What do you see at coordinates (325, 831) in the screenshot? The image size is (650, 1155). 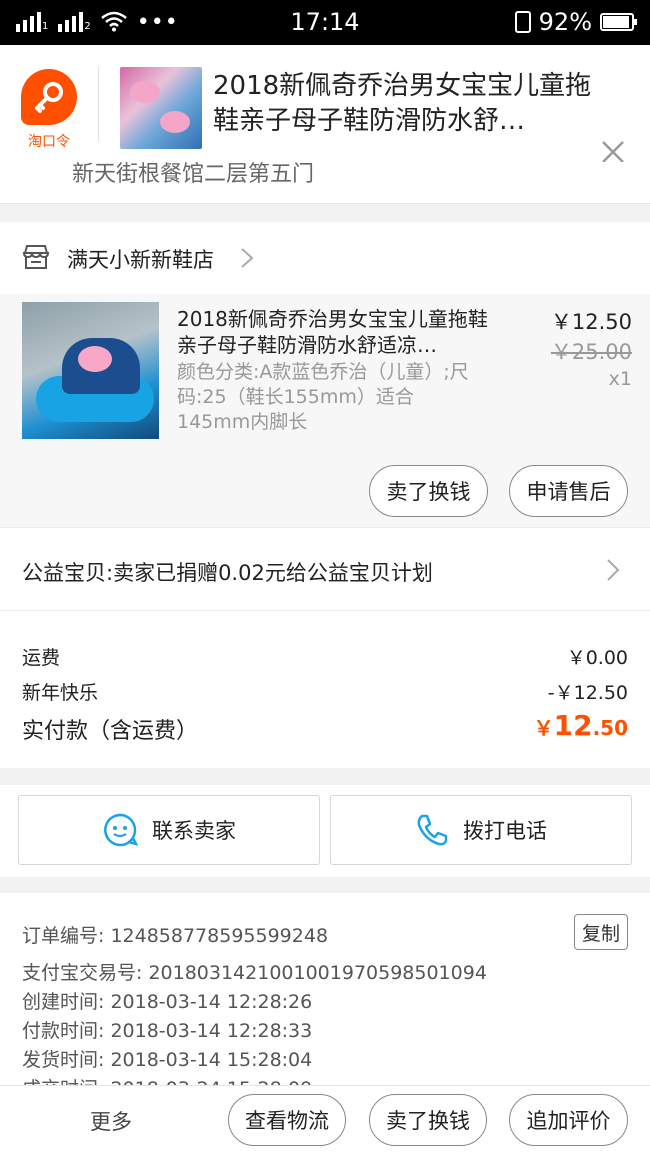 I see `contact-section: 联系卖家 拨打电话` at bounding box center [325, 831].